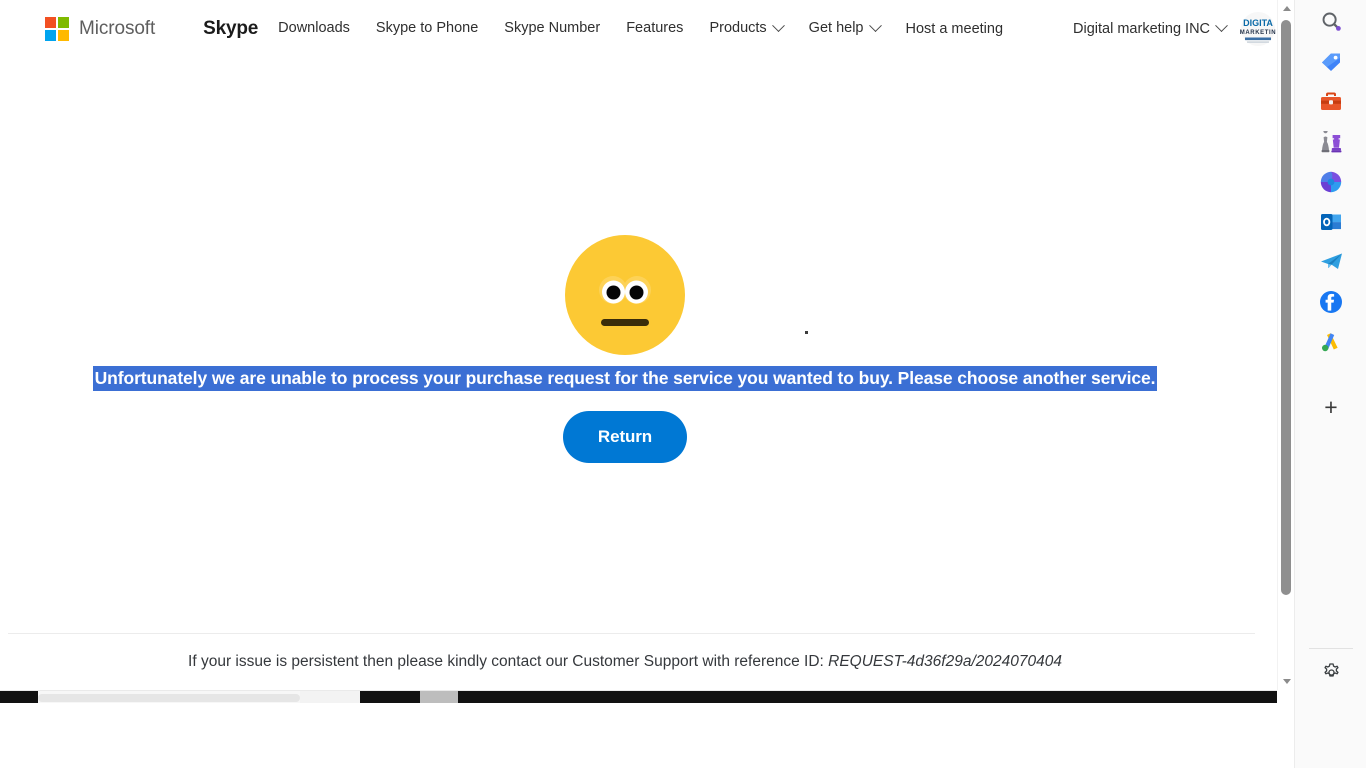 The image size is (1366, 768). I want to click on facebook-icon, so click(1331, 304).